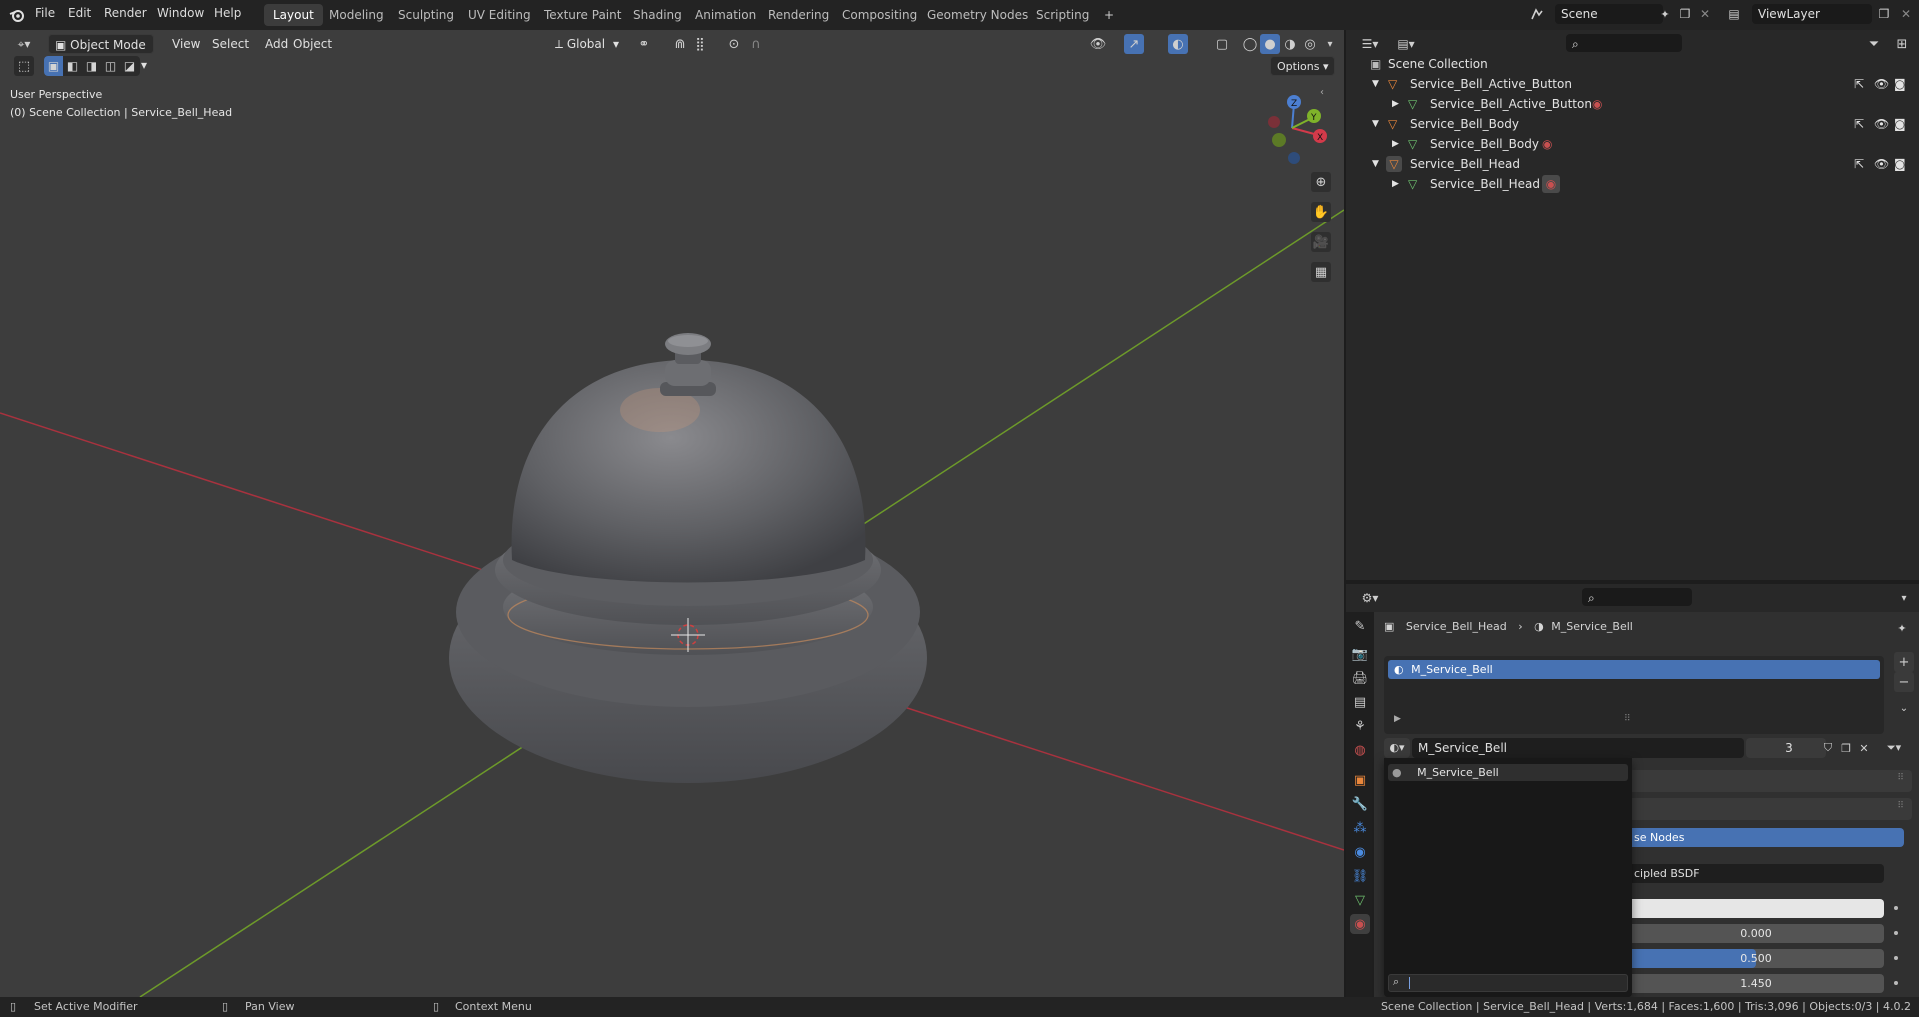 This screenshot has height=1017, width=1919. Describe the element at coordinates (734, 44) in the screenshot. I see `proportional-edit-icon: ⊙` at that location.